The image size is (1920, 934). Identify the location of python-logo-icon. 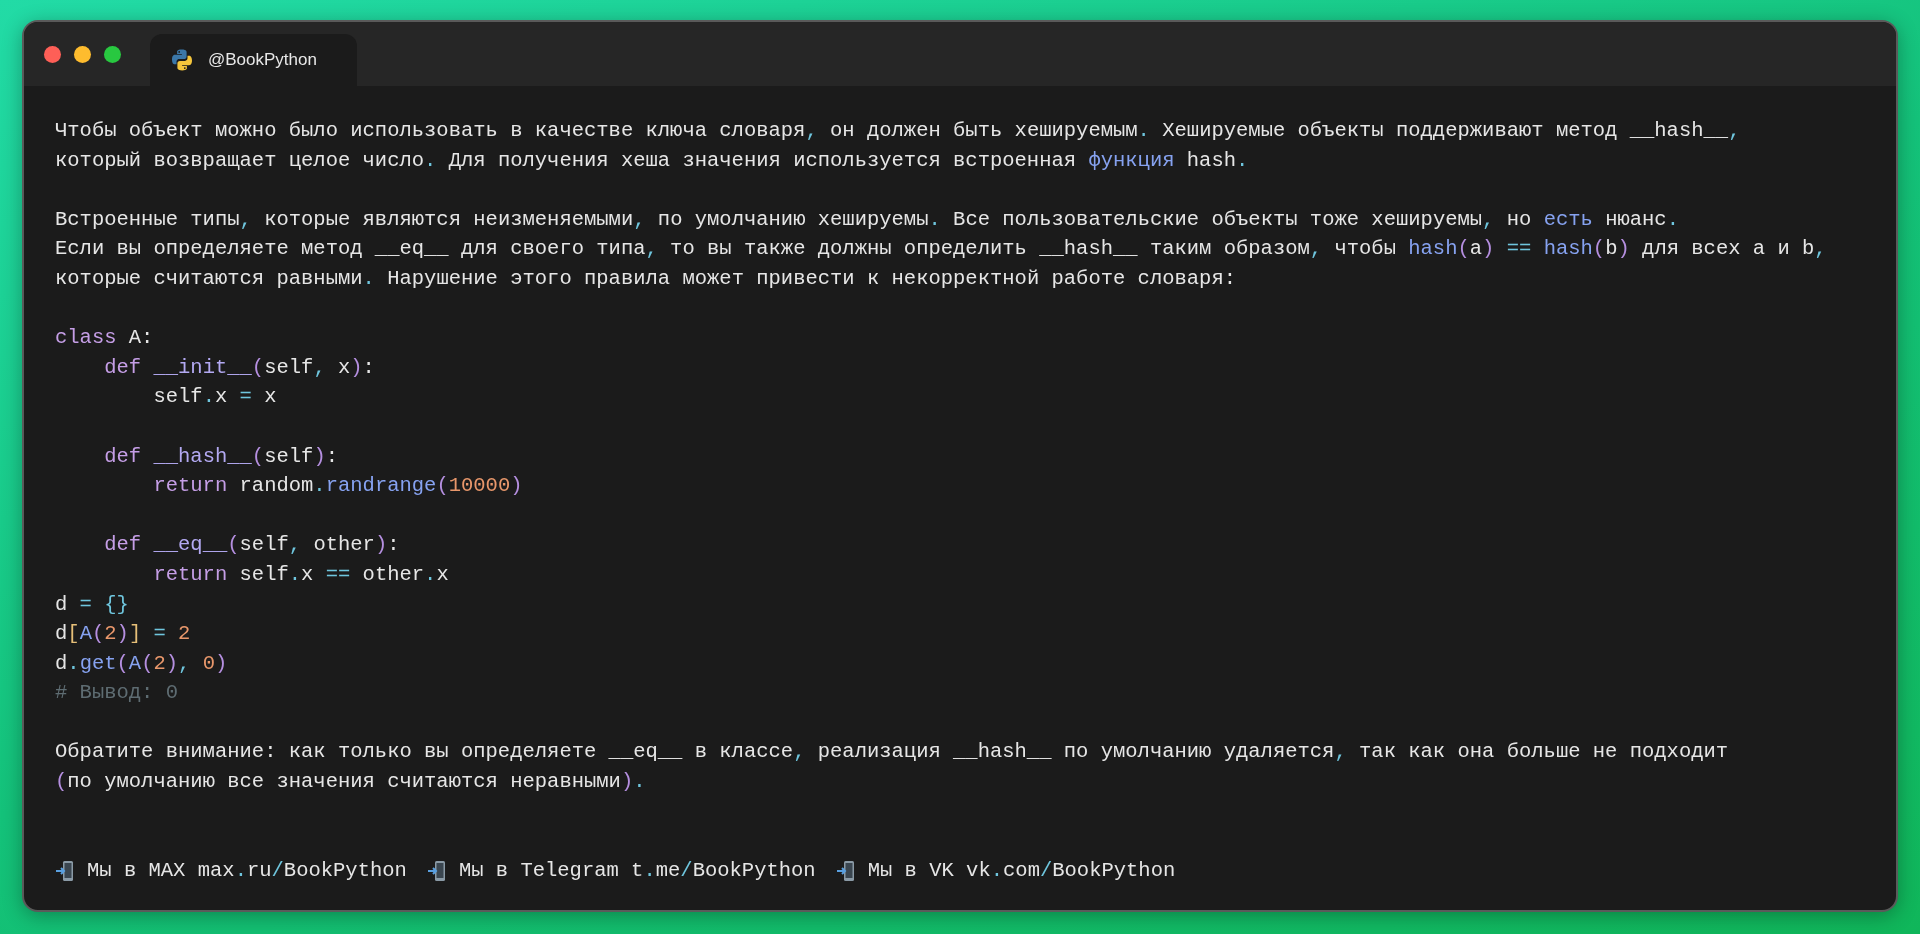
(182, 60).